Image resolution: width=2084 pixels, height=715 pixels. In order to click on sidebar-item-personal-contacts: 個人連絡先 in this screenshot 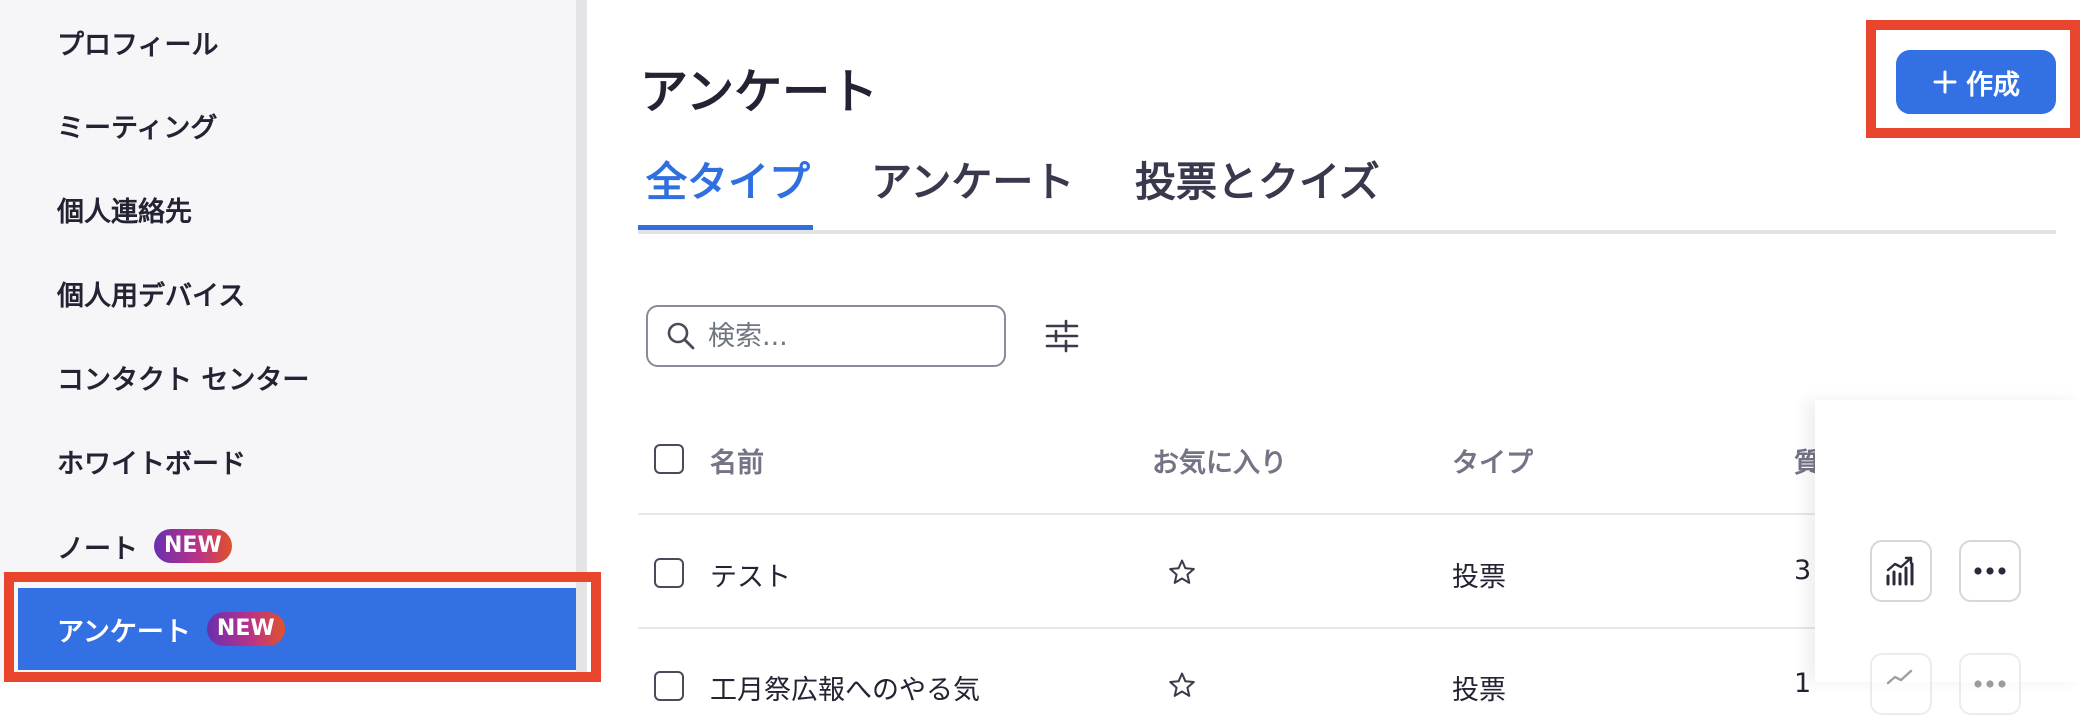, I will do `click(288, 209)`.